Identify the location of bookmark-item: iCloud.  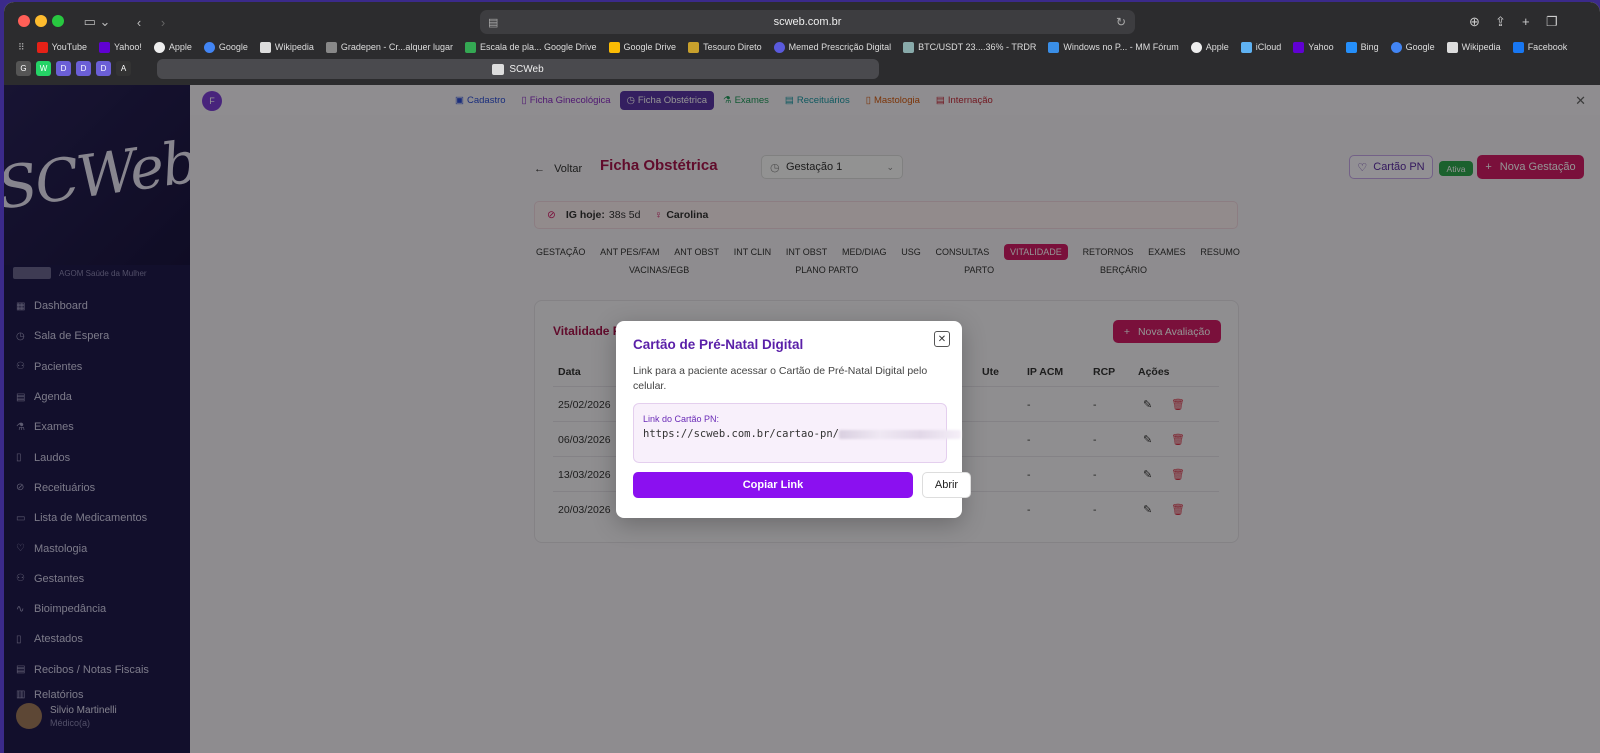
(1260, 47).